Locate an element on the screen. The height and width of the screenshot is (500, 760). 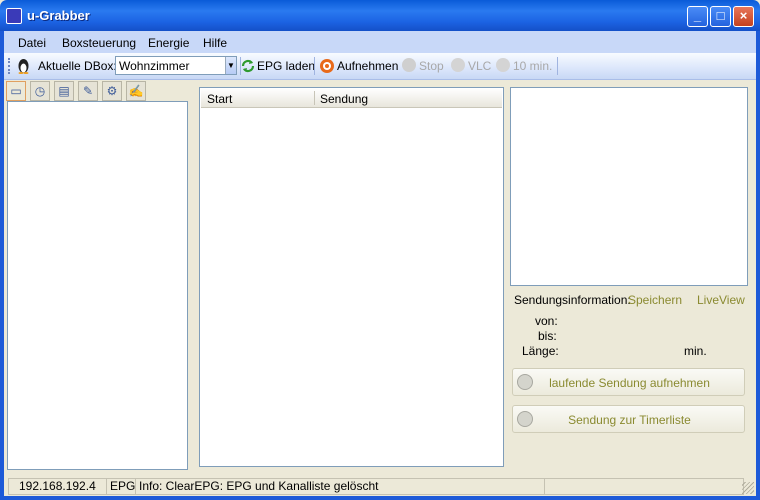
menu-bar: Datei Boxsteuerung Energie Hilfe is located at coordinates (380, 42).